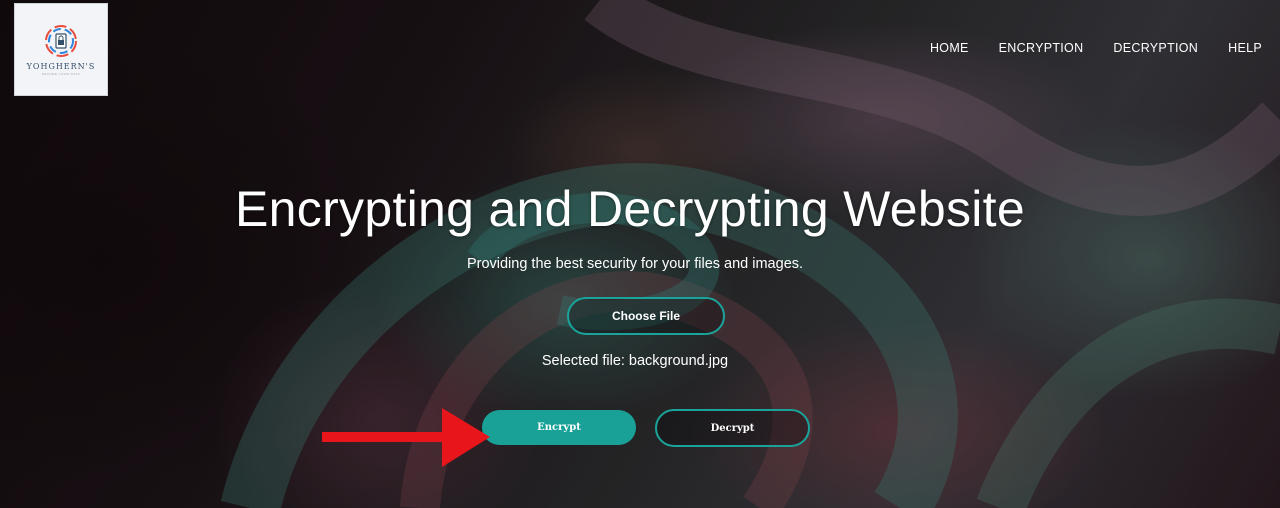 The image size is (1280, 508). I want to click on choose-file-button: Choose File, so click(646, 316).